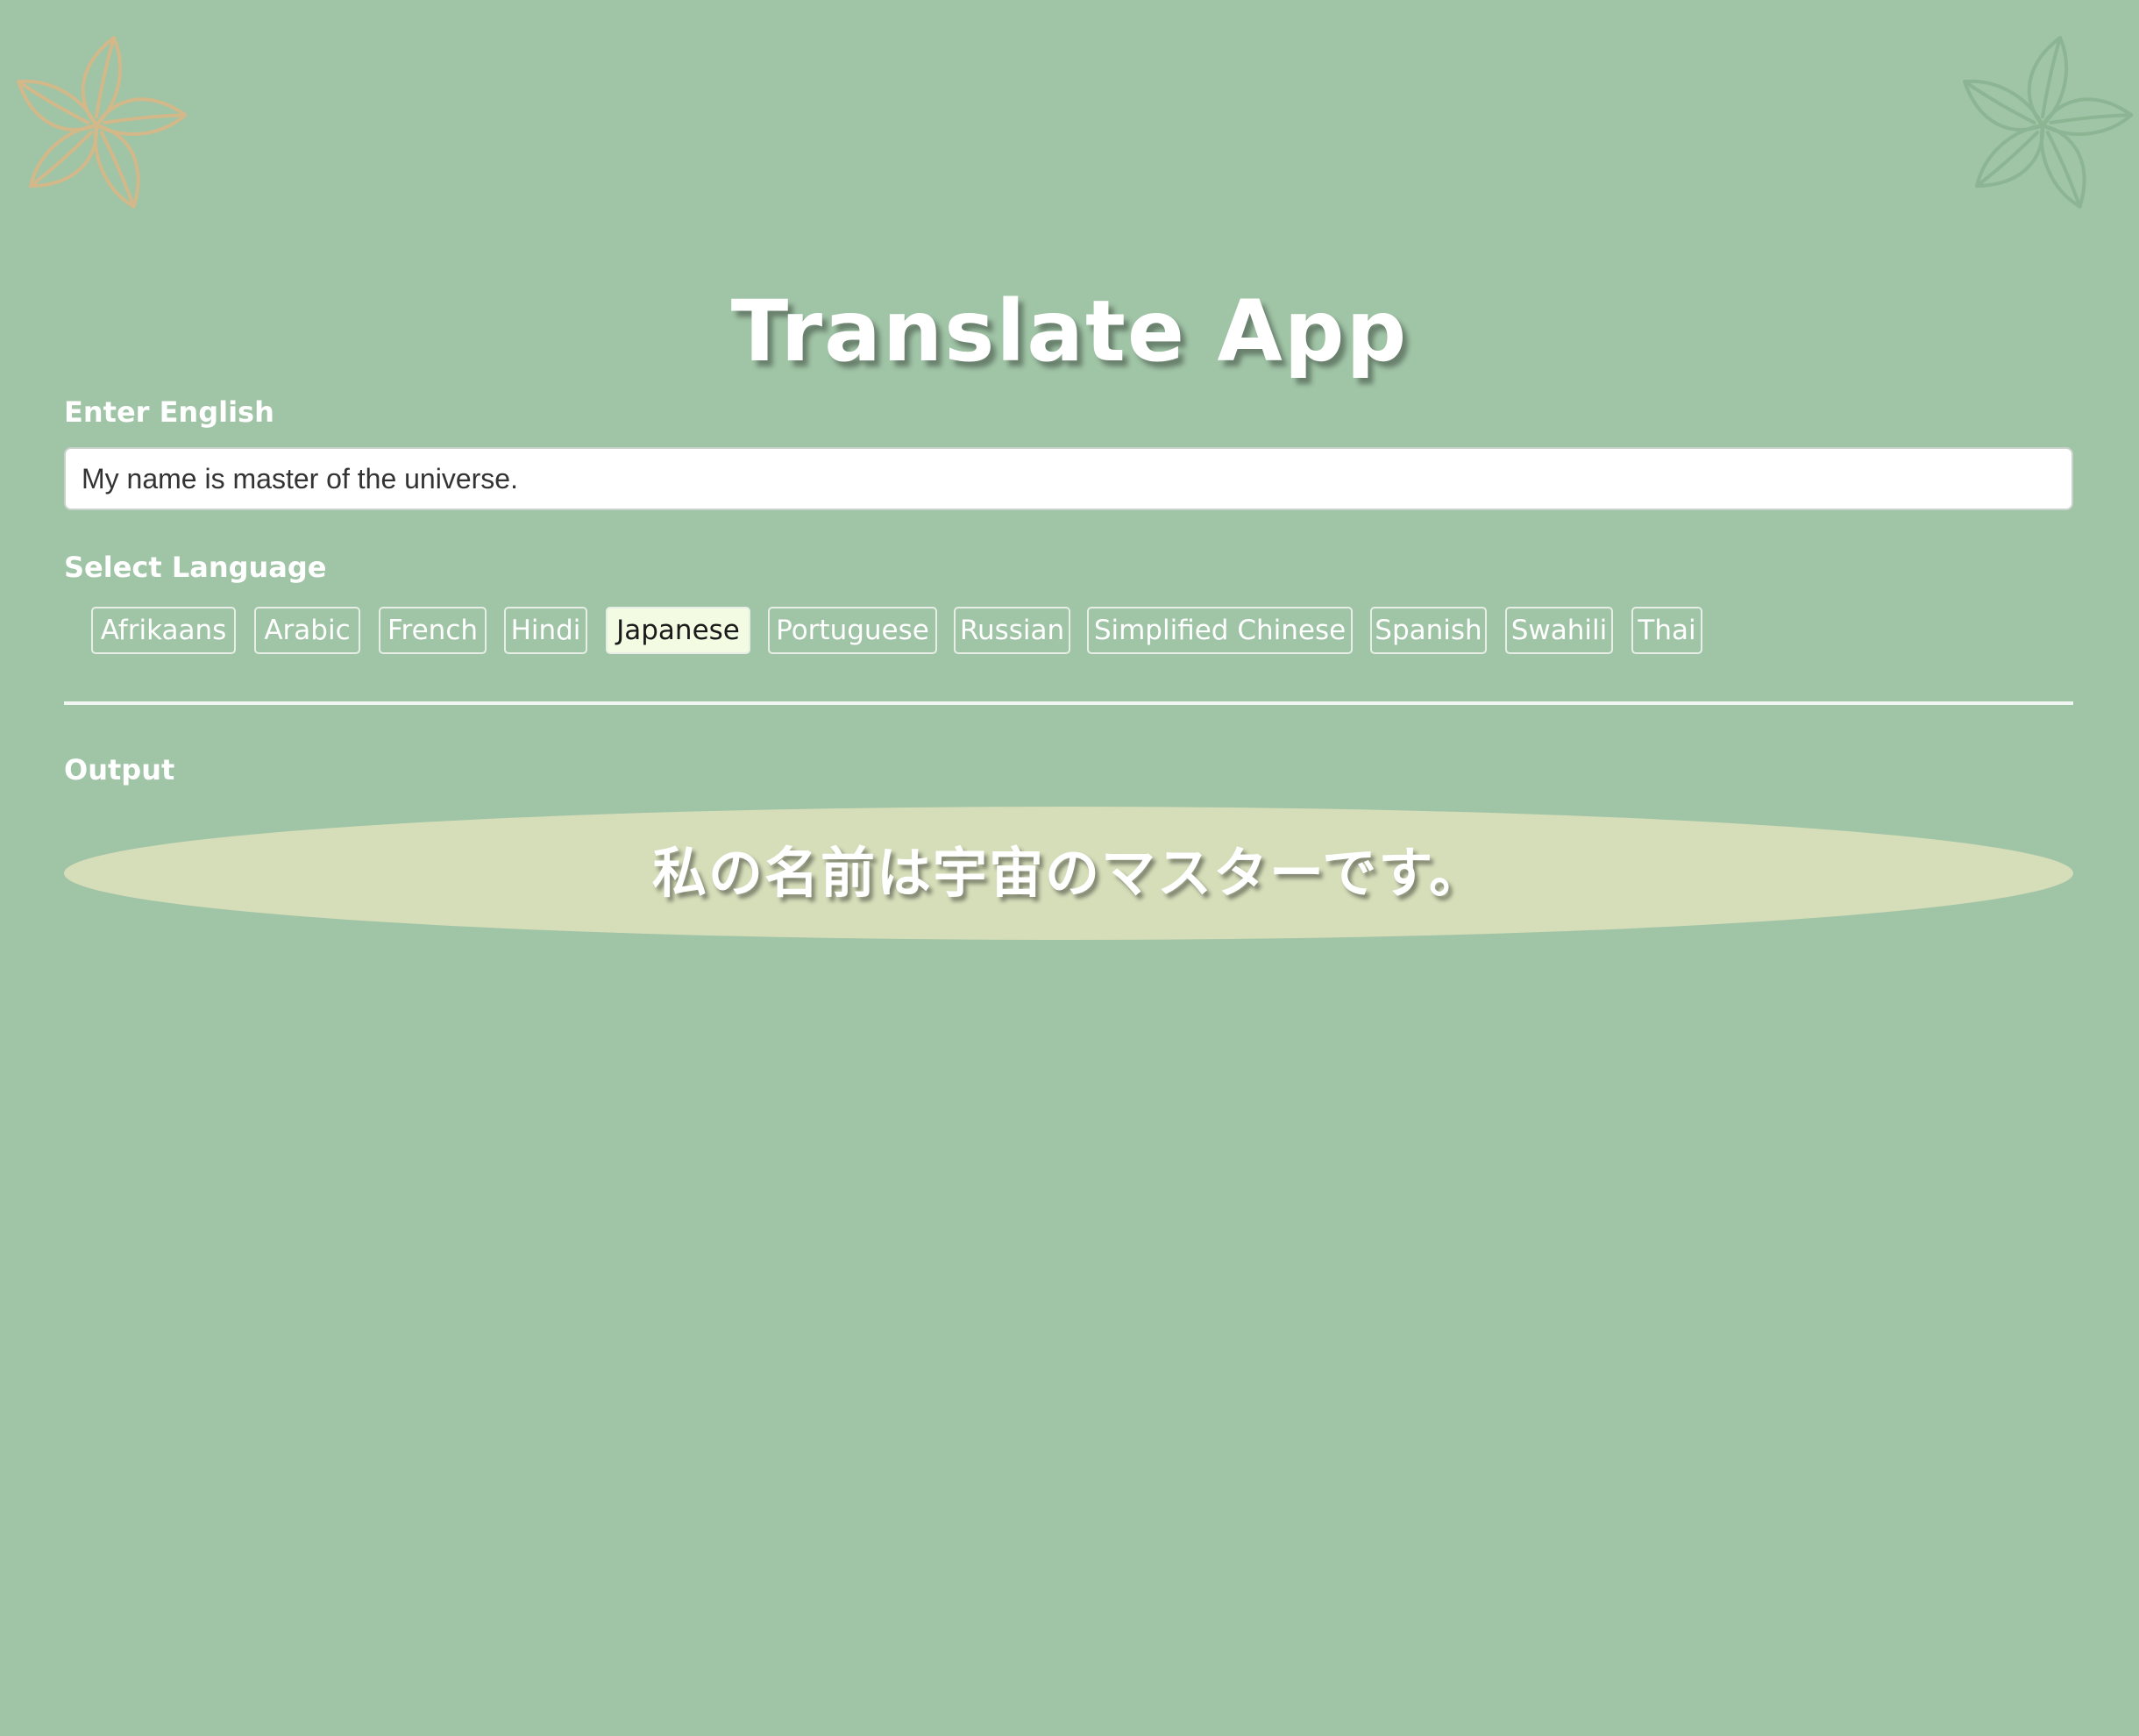 The width and height of the screenshot is (2139, 1736). I want to click on language-button-hindi: Hindi, so click(545, 630).